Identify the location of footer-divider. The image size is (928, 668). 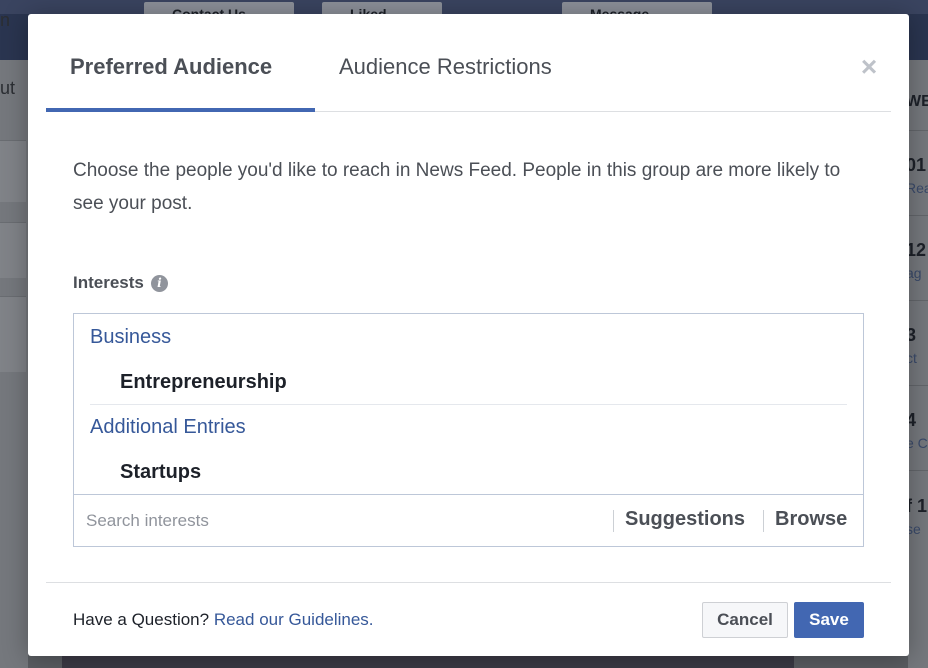
(468, 582).